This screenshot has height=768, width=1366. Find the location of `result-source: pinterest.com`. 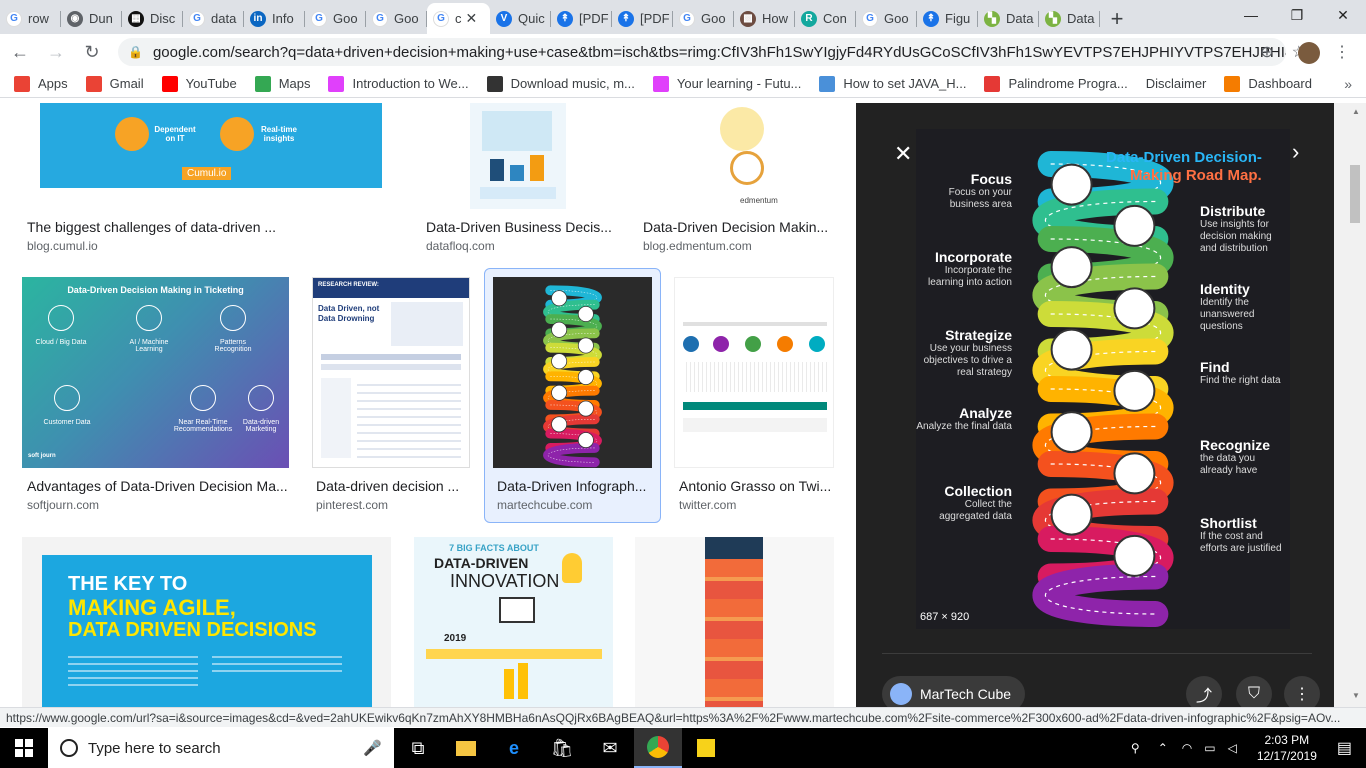

result-source: pinterest.com is located at coordinates (352, 505).